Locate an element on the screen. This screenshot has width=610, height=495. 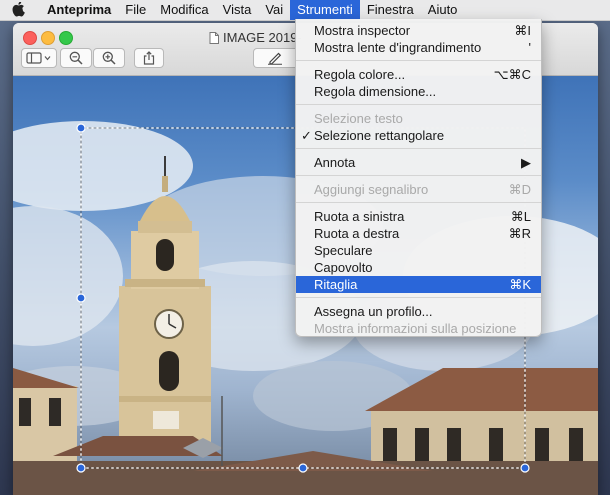
crop-handle-bottom-right is located at coordinates (525, 468).